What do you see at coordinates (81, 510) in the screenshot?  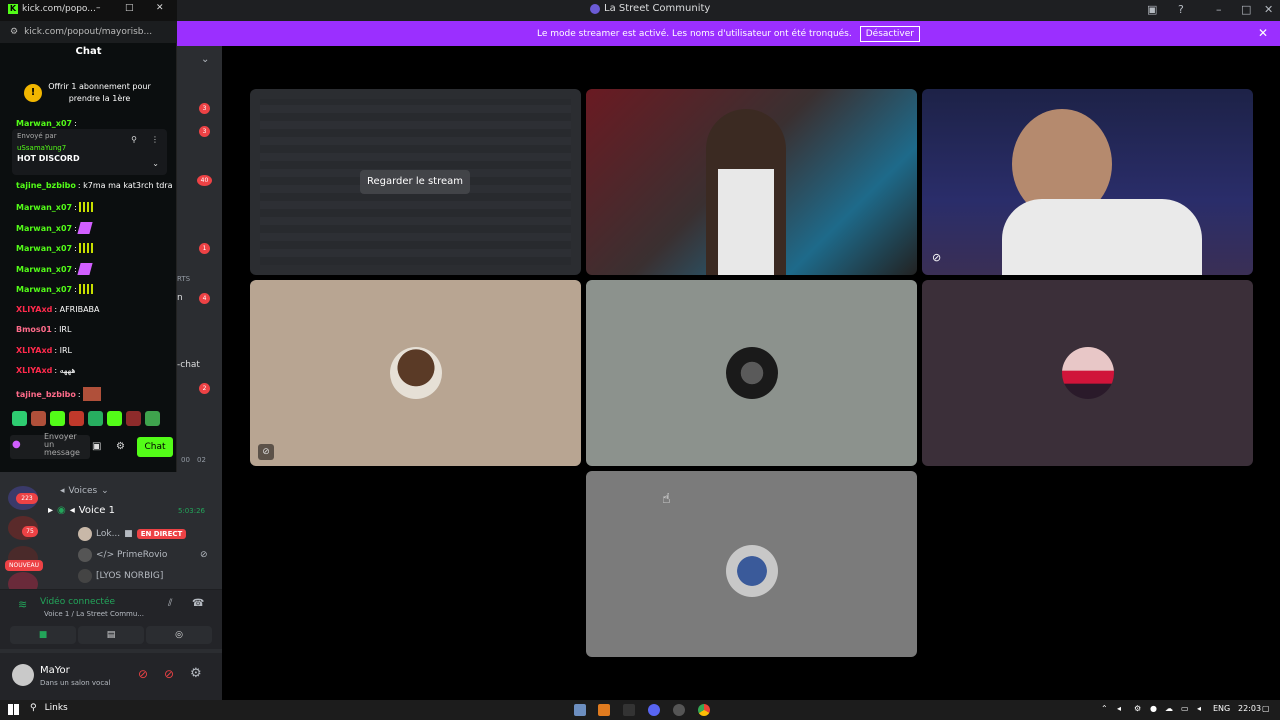 I see `voice-channel: ▸ ◉ ◂ Voice 1` at bounding box center [81, 510].